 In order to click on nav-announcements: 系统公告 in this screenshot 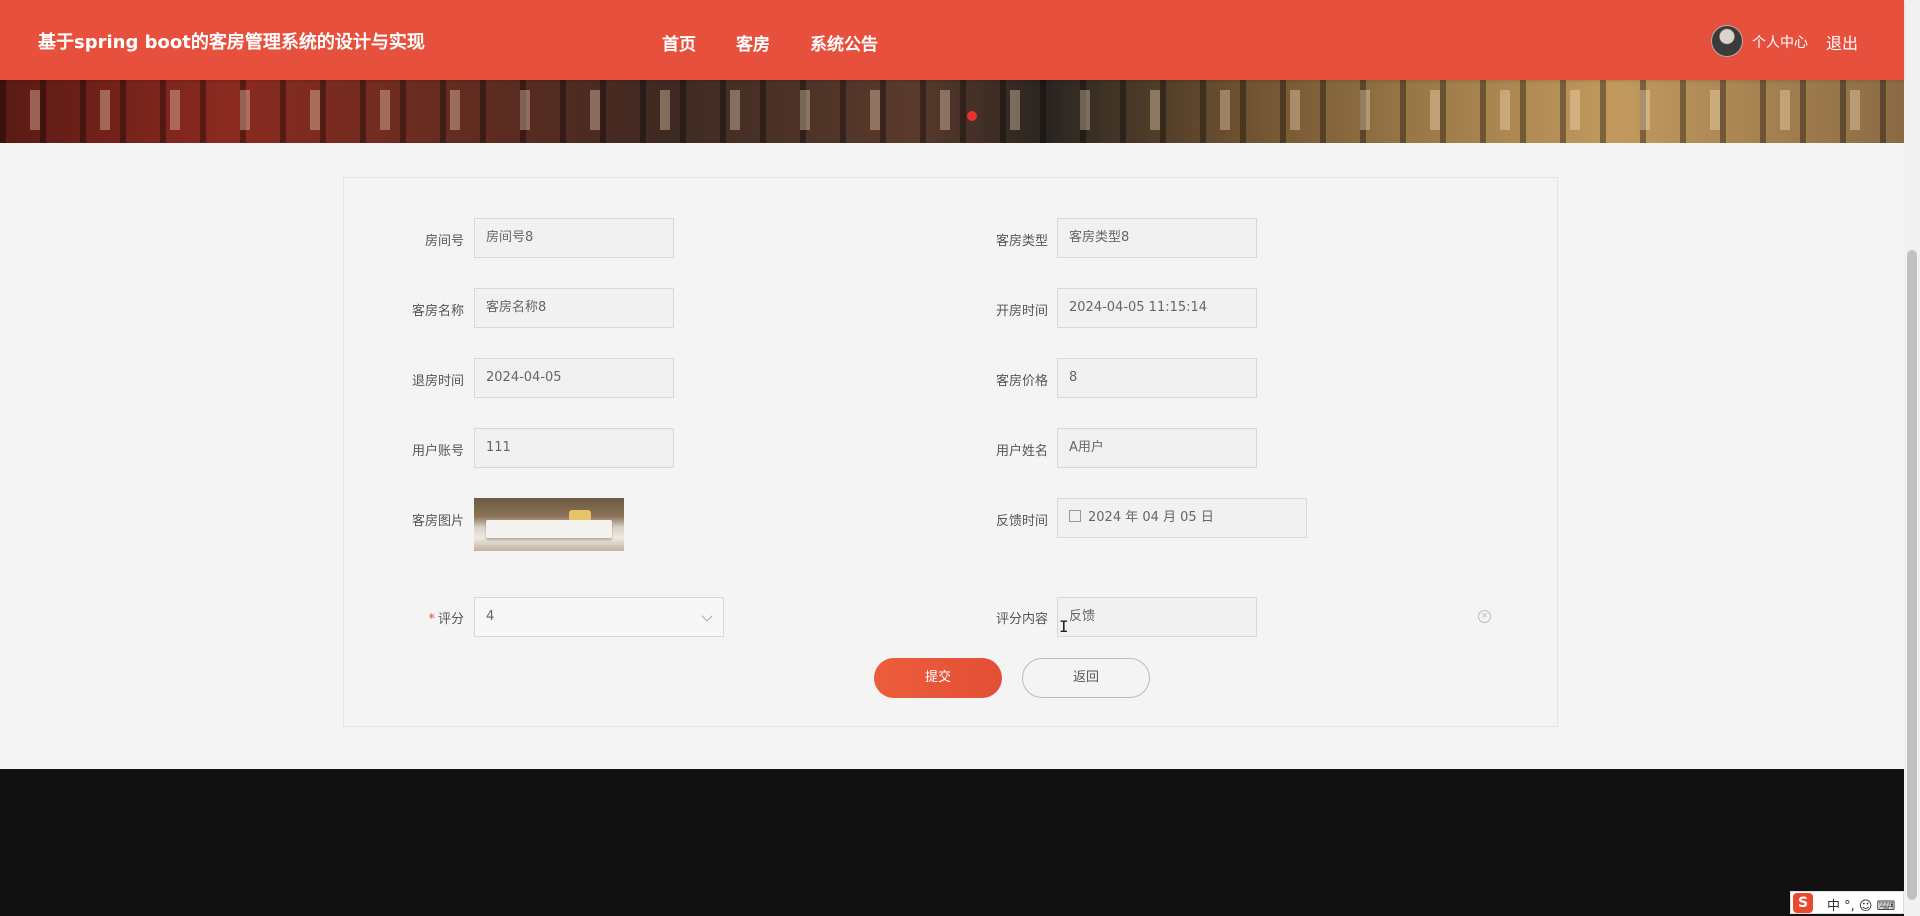, I will do `click(844, 42)`.